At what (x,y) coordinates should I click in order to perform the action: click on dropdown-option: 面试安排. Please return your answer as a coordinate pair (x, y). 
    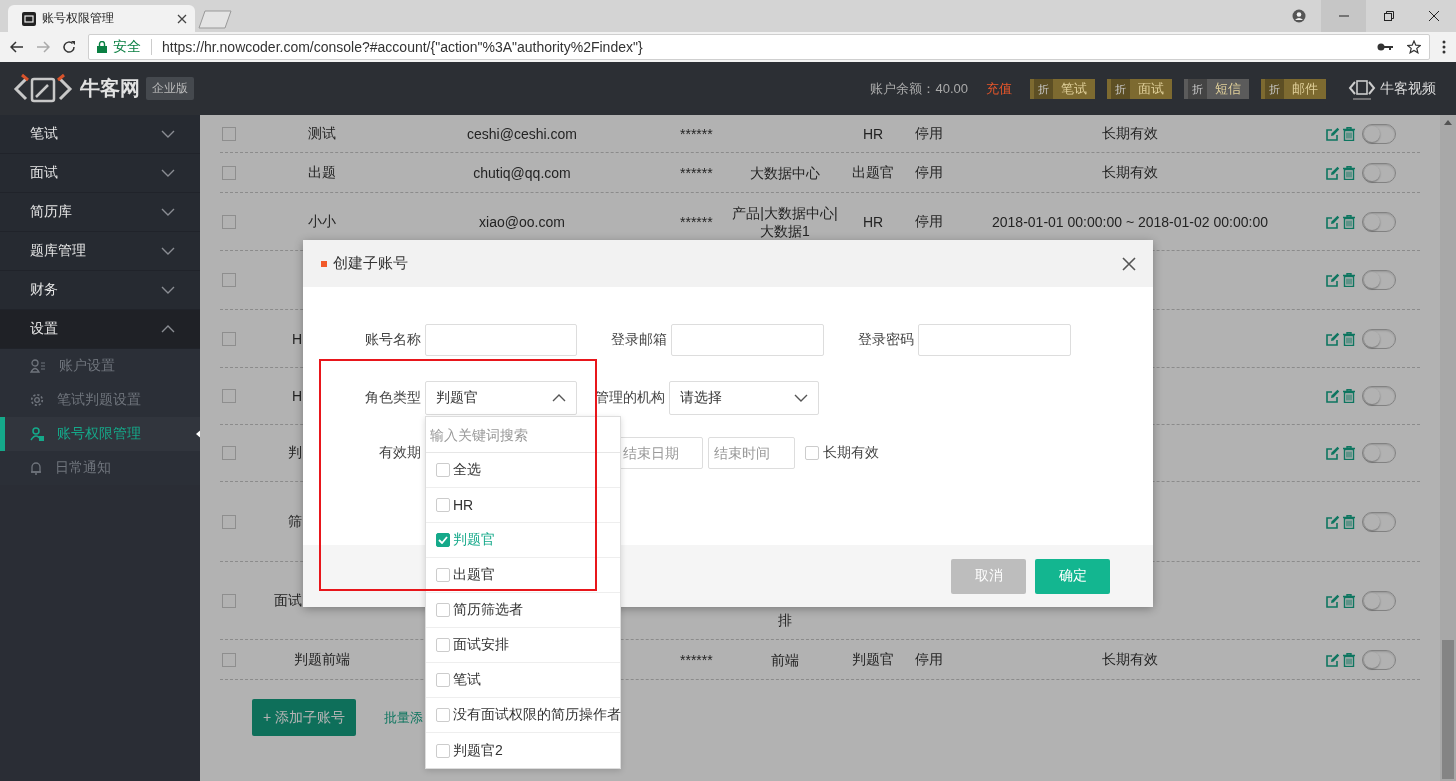
    Looking at the image, I should click on (523, 645).